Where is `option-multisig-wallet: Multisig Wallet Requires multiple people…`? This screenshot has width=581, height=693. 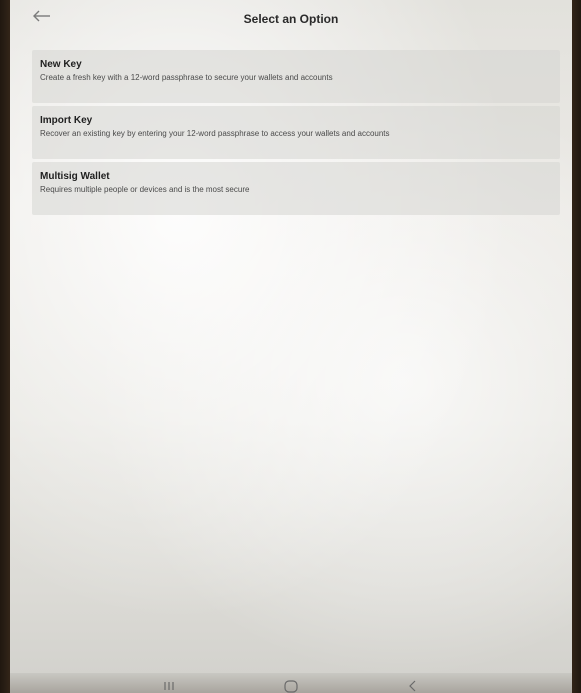
option-multisig-wallet: Multisig Wallet Requires multiple people… is located at coordinates (296, 188).